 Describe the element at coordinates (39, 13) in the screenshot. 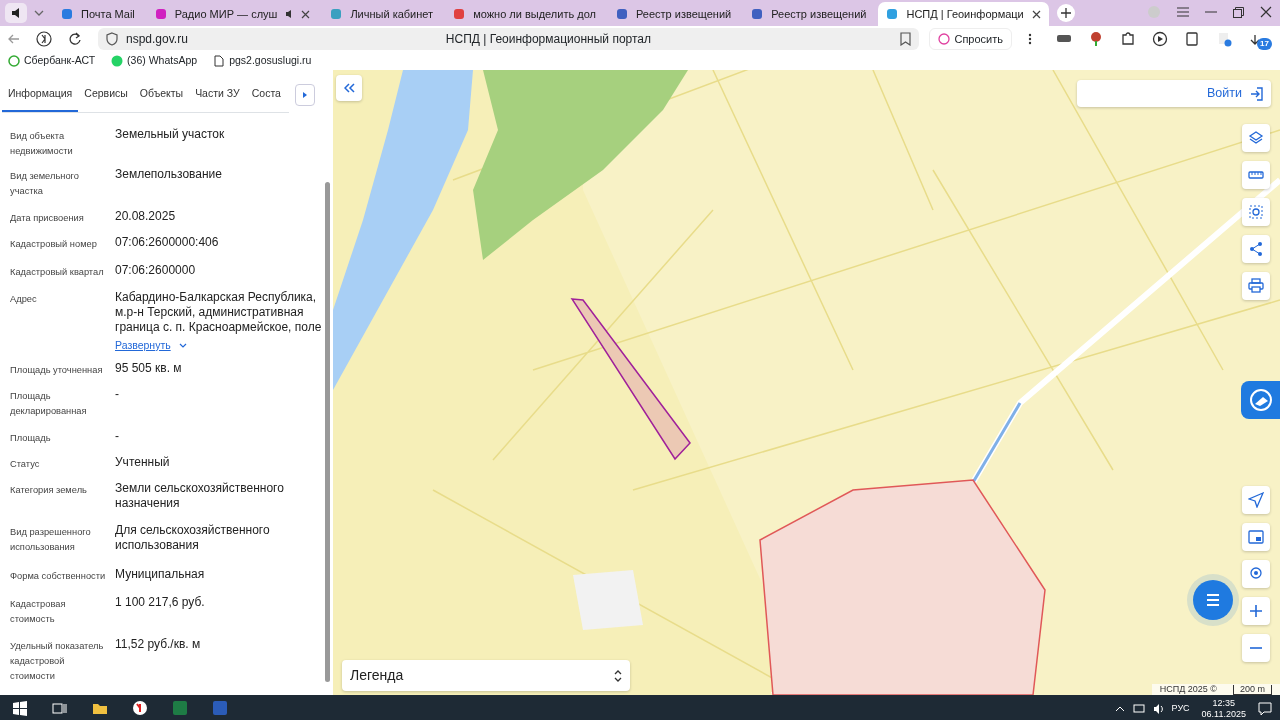

I see `chevron-down-icon` at that location.